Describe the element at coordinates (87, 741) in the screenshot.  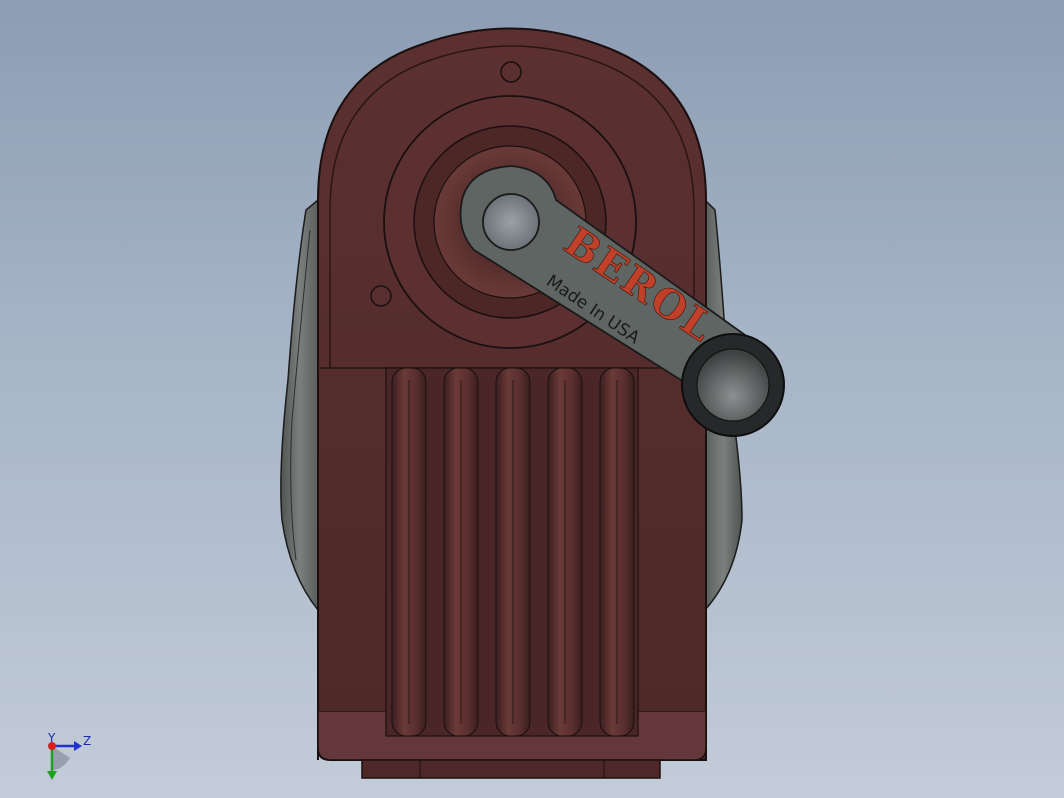
I see `z-axis-label: Z` at that location.